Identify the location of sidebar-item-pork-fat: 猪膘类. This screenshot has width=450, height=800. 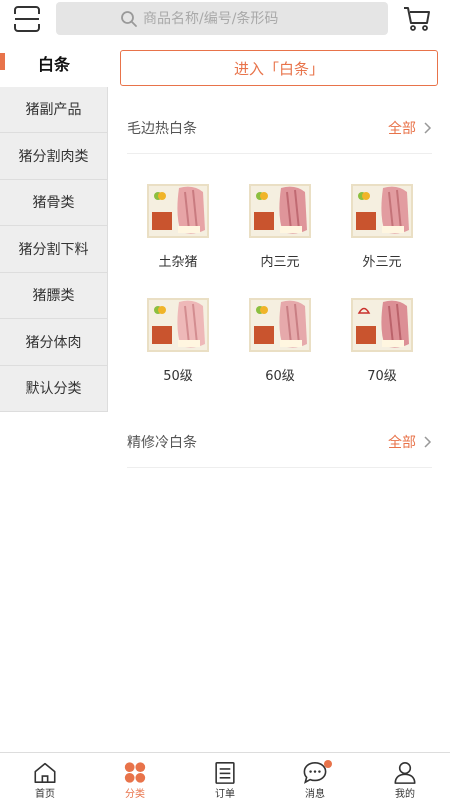
(53, 295).